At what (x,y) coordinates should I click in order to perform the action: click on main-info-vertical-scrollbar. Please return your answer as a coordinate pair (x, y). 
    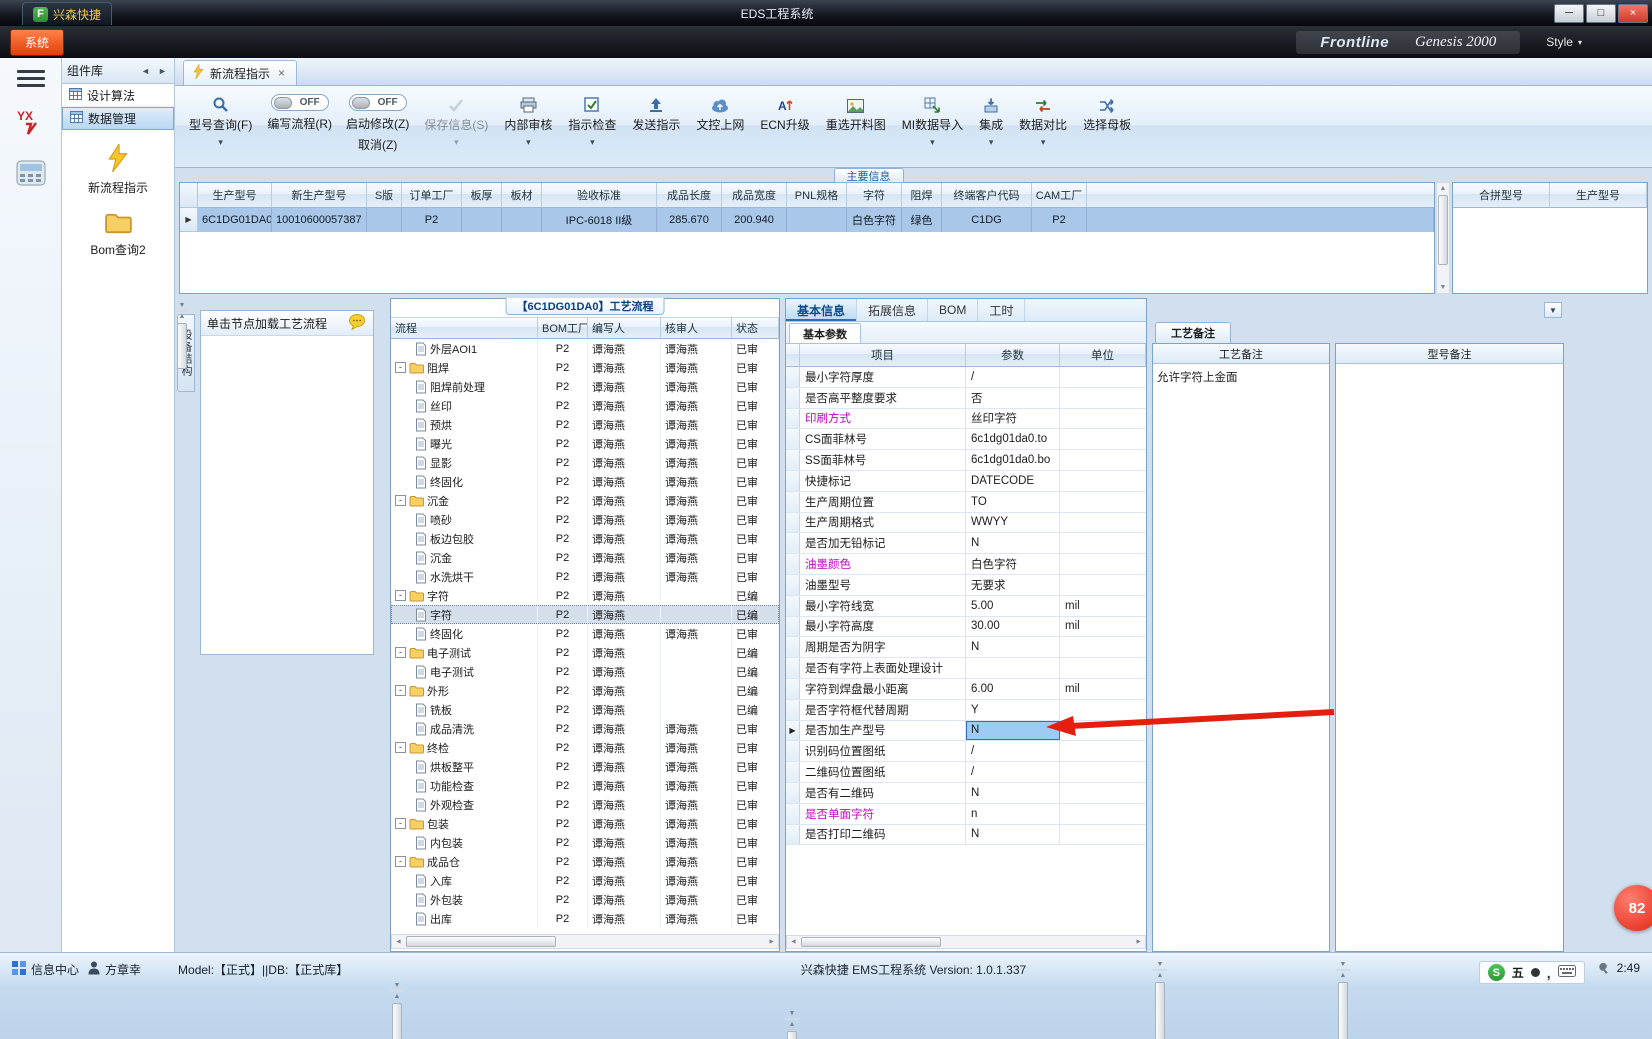
    Looking at the image, I should click on (1443, 238).